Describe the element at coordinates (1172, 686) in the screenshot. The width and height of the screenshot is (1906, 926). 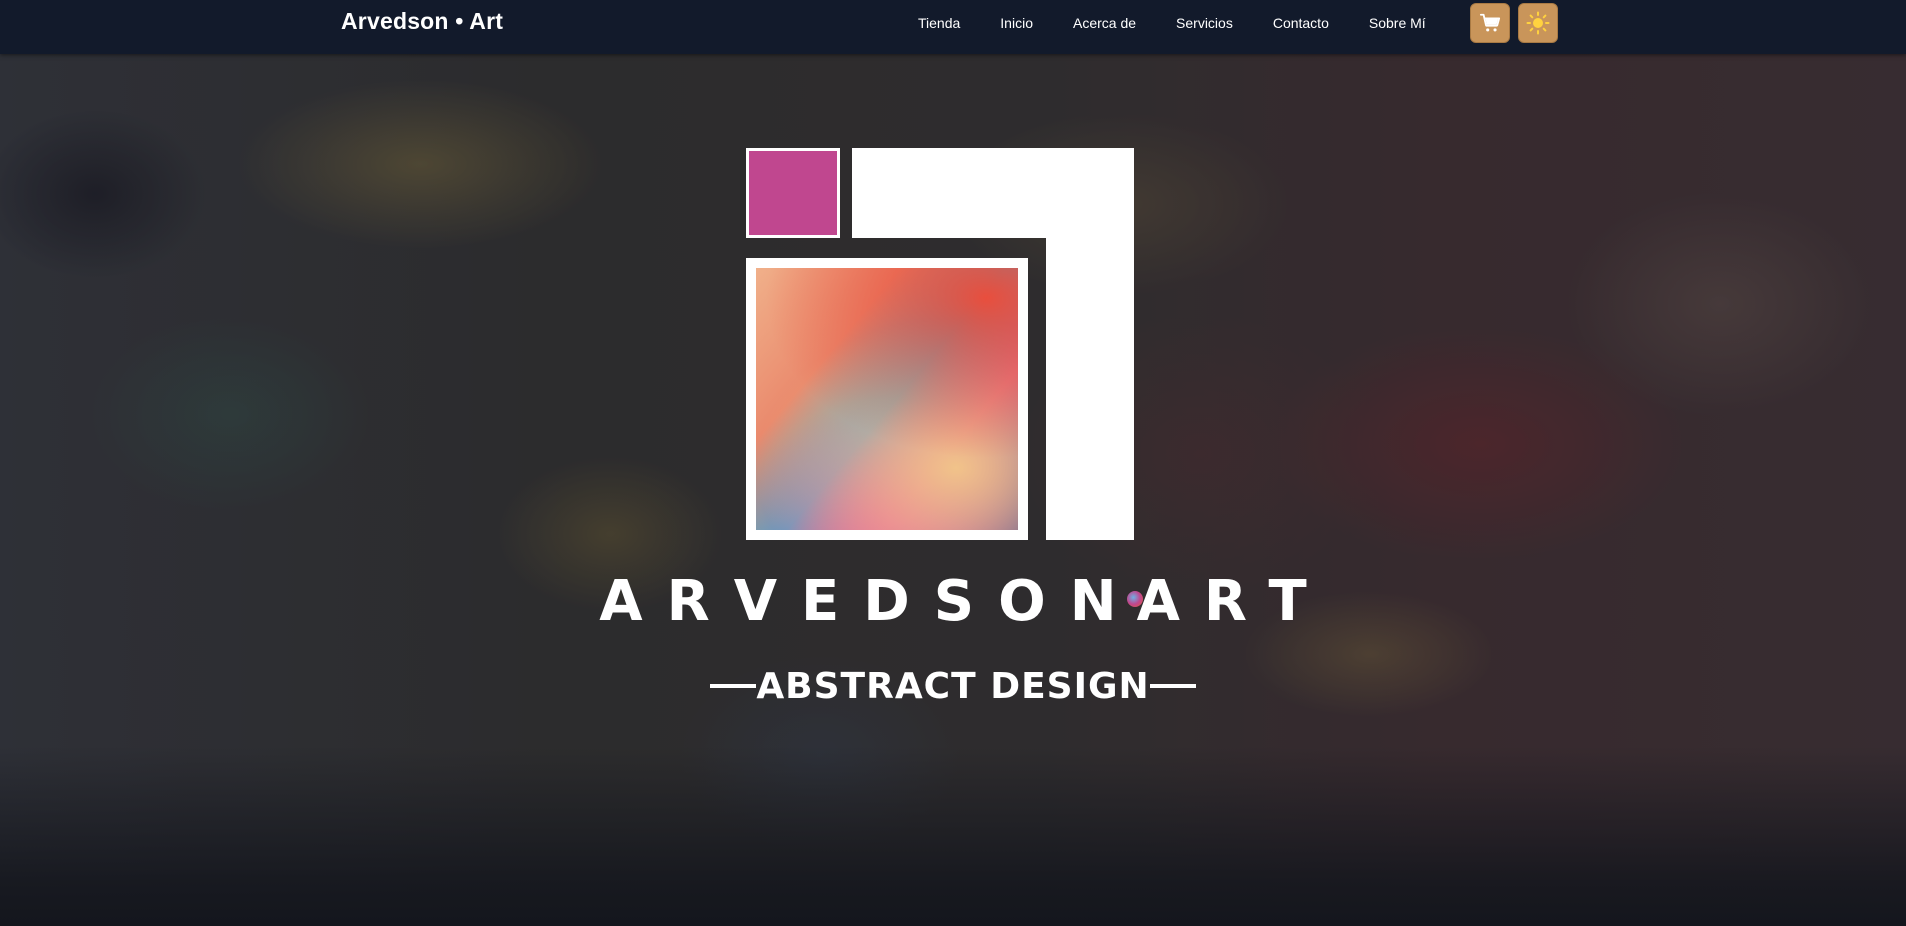
I see `subtitle-dash-right` at that location.